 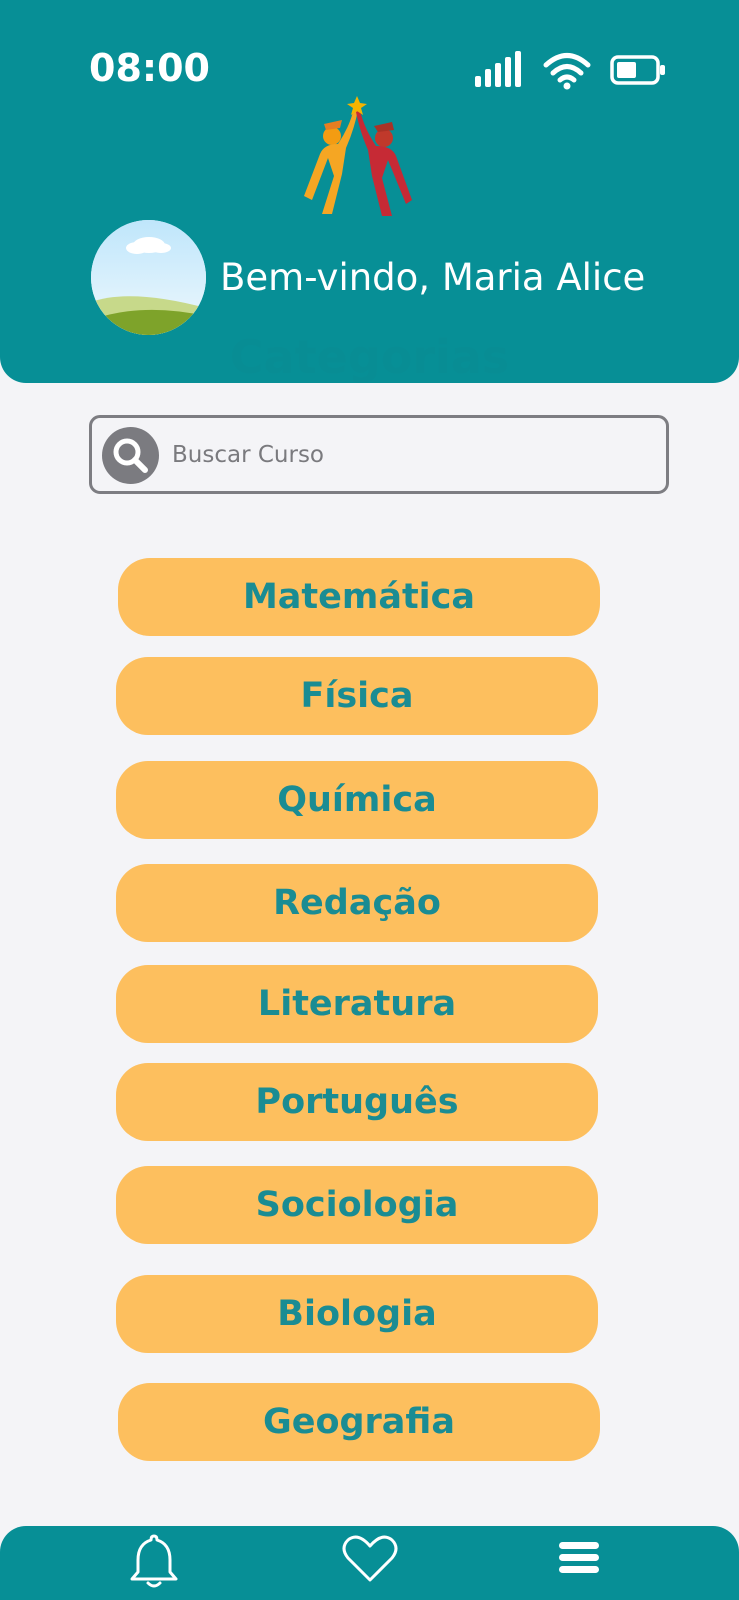 I want to click on category-button-literatura: Literatura, so click(x=357, y=1004).